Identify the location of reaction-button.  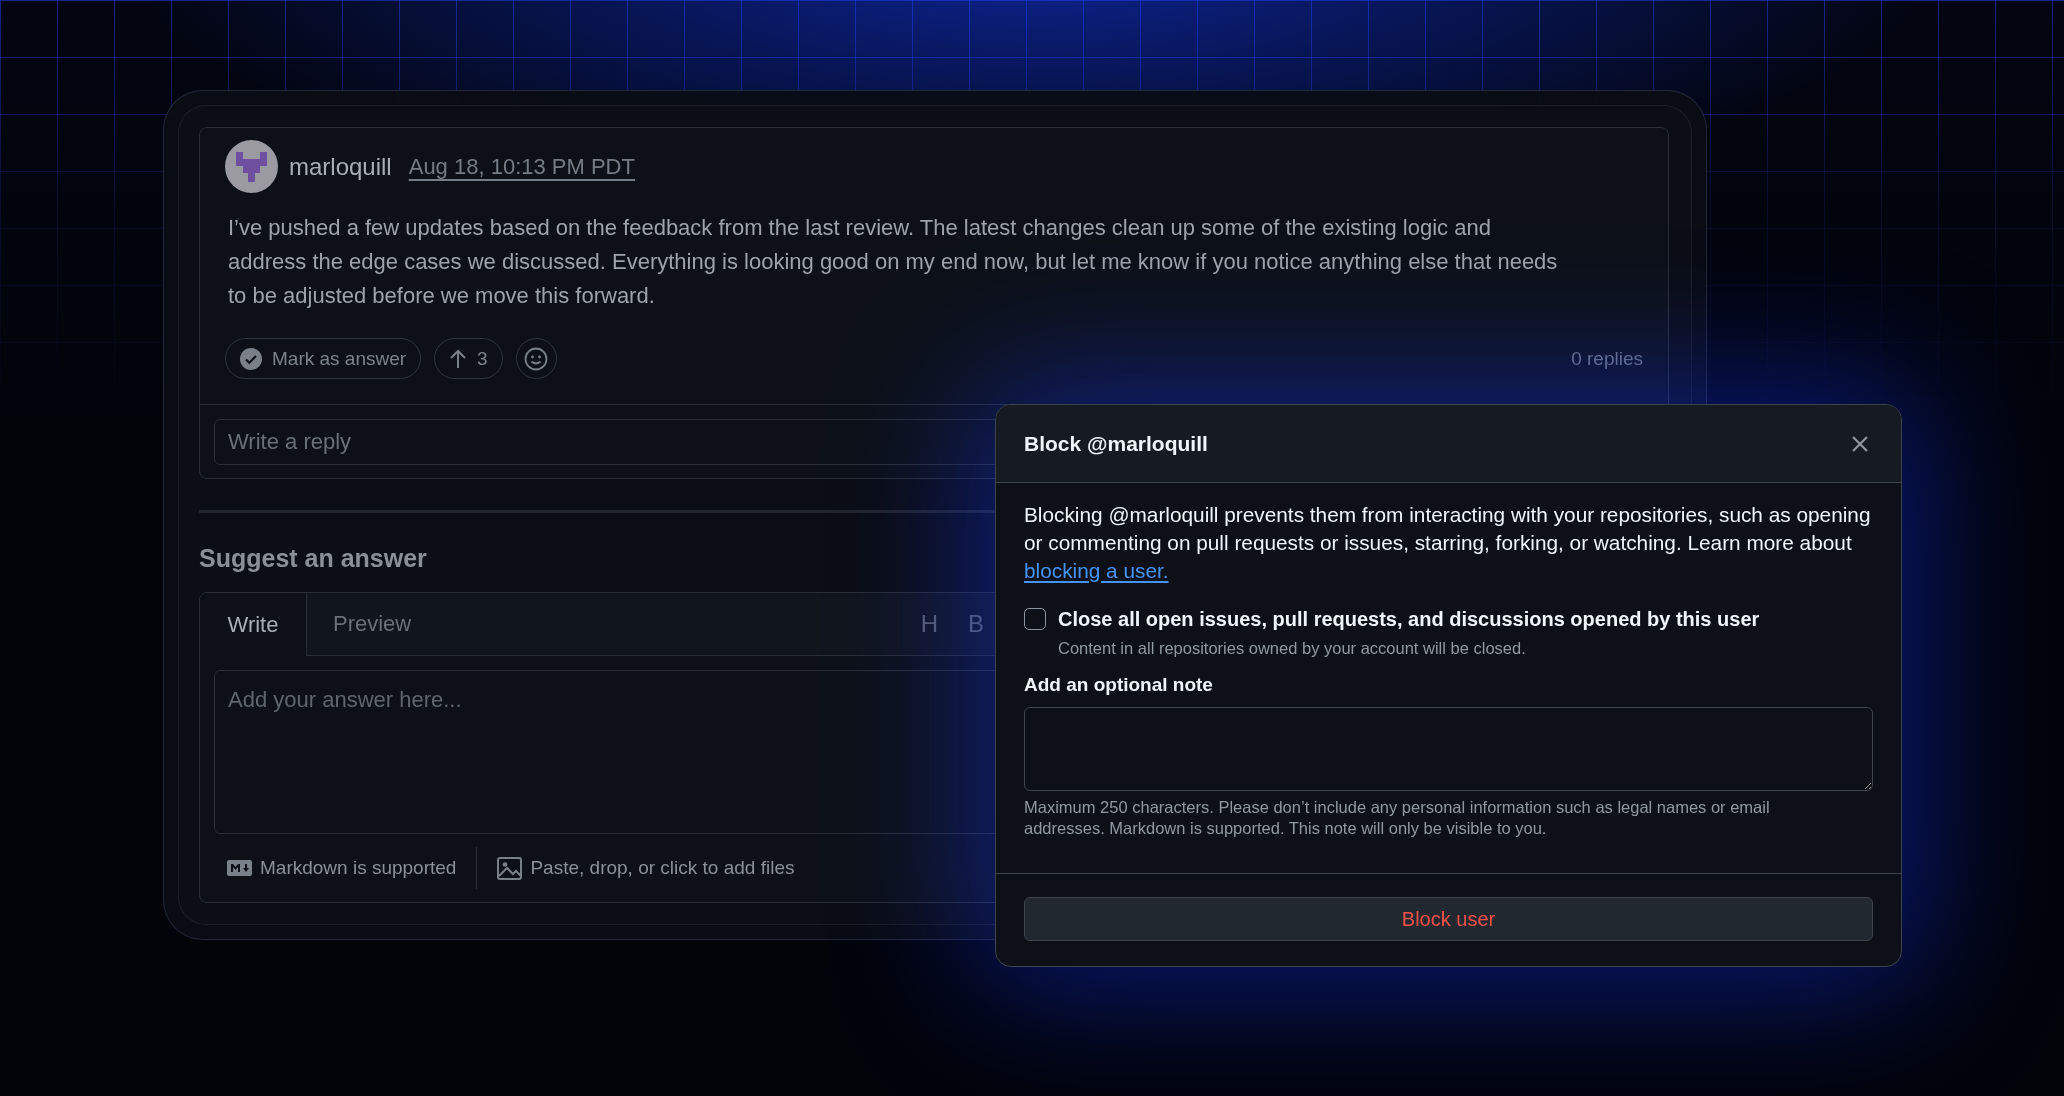
(536, 358).